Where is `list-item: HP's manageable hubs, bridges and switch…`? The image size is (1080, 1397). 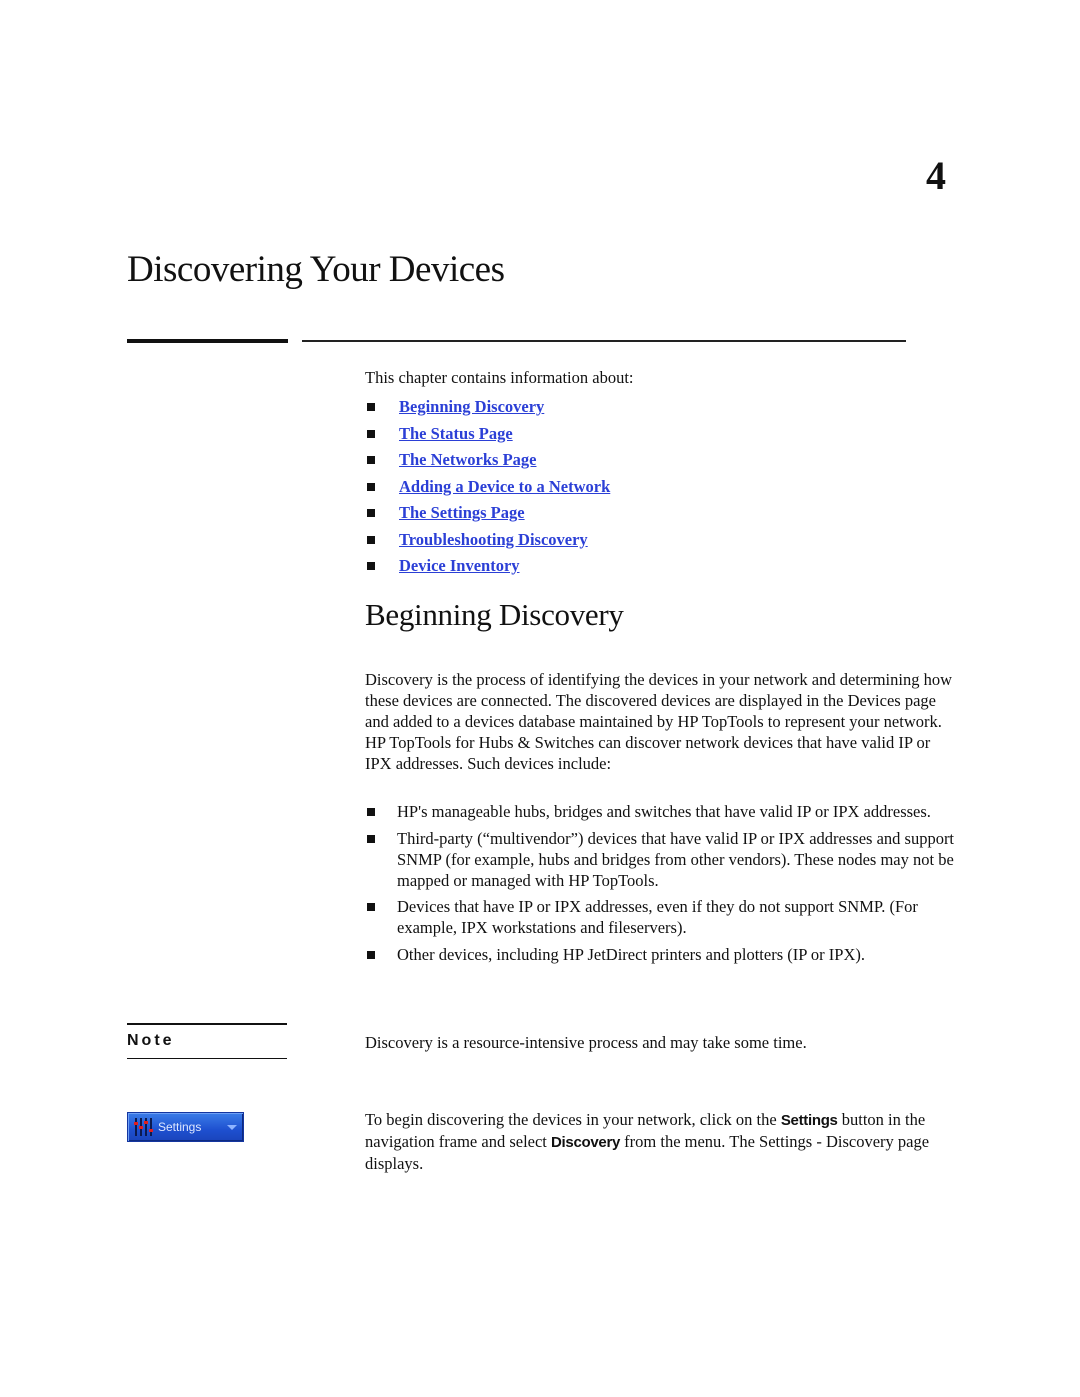 list-item: HP's manageable hubs, bridges and switch… is located at coordinates (660, 811).